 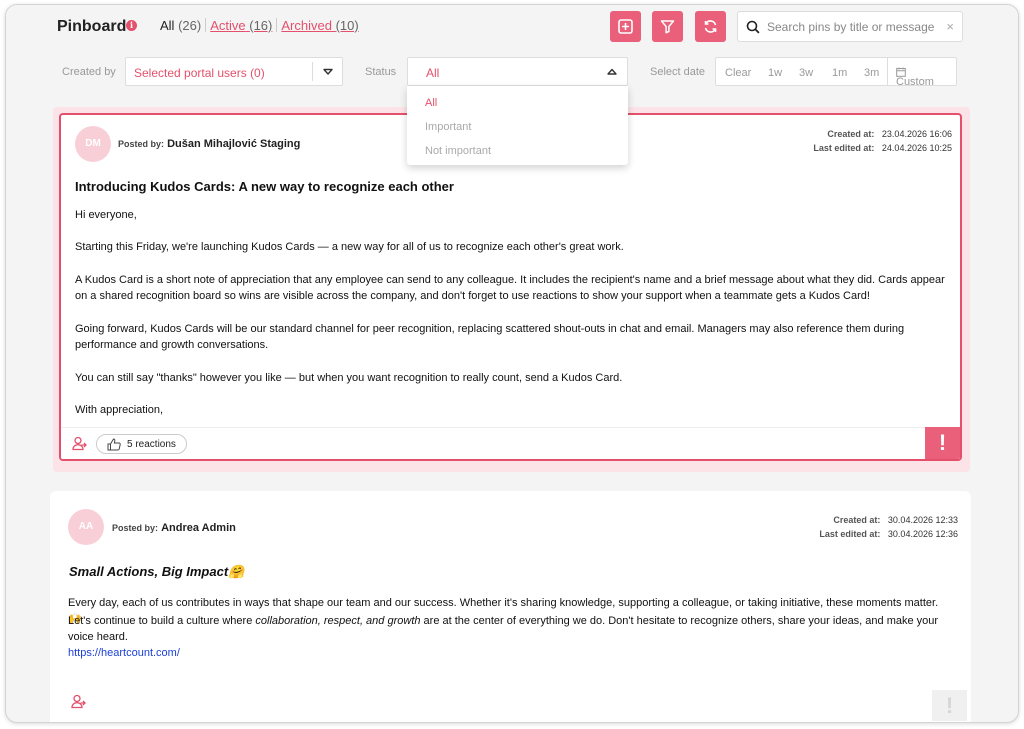 What do you see at coordinates (612, 71) in the screenshot?
I see `chevron-up-icon` at bounding box center [612, 71].